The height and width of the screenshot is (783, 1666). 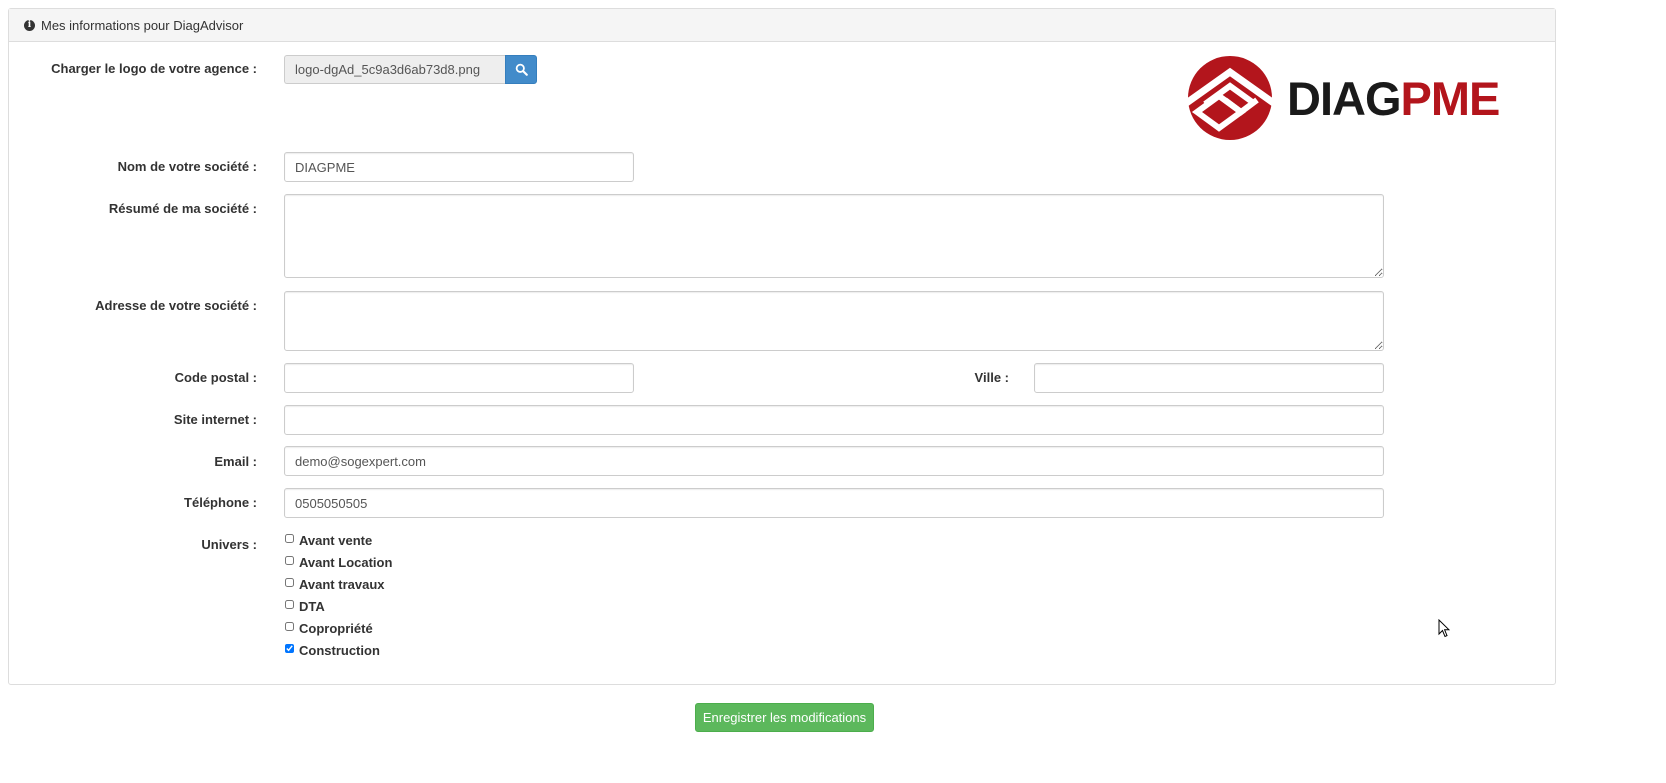 I want to click on universe-option-label: DTA, so click(x=312, y=606).